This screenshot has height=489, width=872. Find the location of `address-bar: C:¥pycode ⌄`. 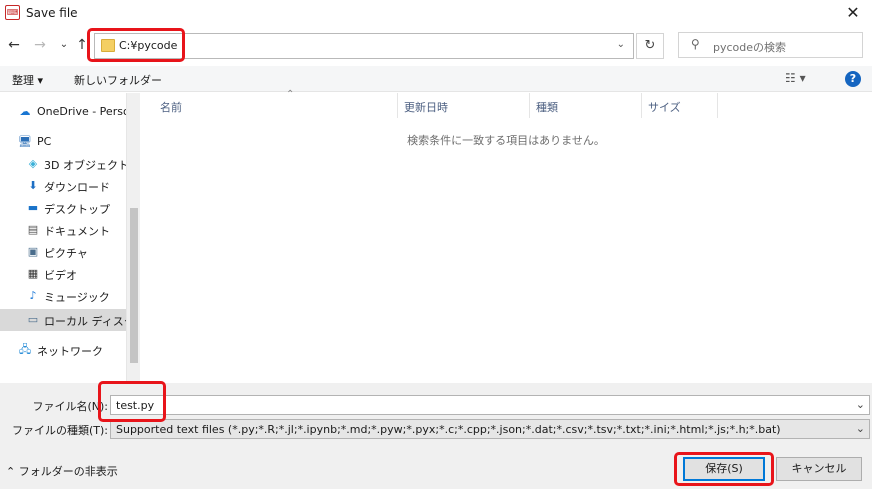

address-bar: C:¥pycode ⌄ is located at coordinates (364, 46).